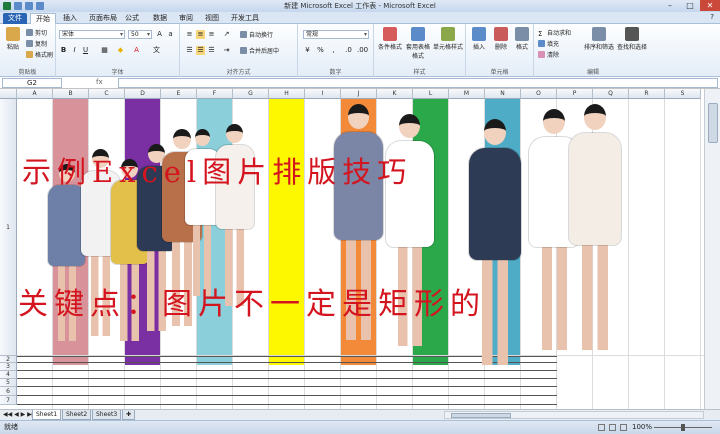 This screenshot has height=434, width=720. What do you see at coordinates (43, 18) in the screenshot?
I see `tab-home: 开始` at bounding box center [43, 18].